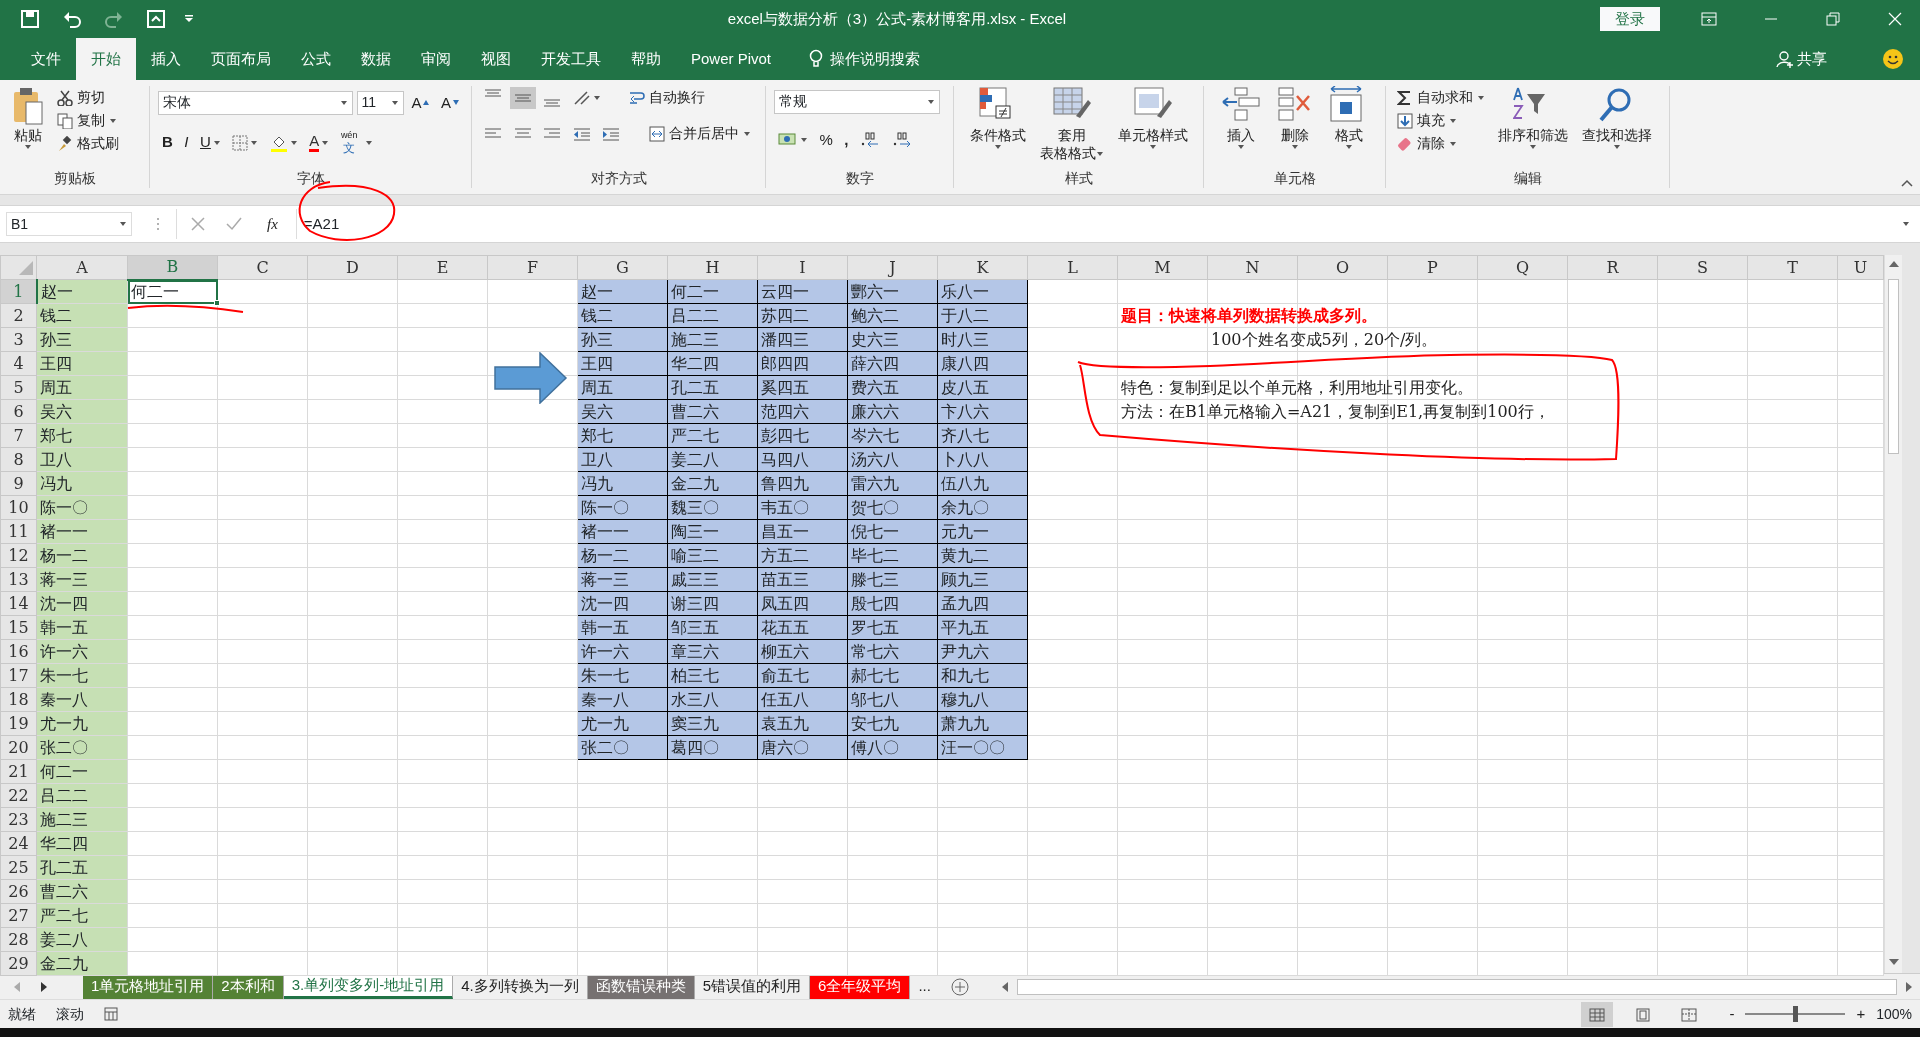 Image resolution: width=1920 pixels, height=1039 pixels. Describe the element at coordinates (148, 986) in the screenshot. I see `sheet-tab: 1单元格地址引用` at that location.